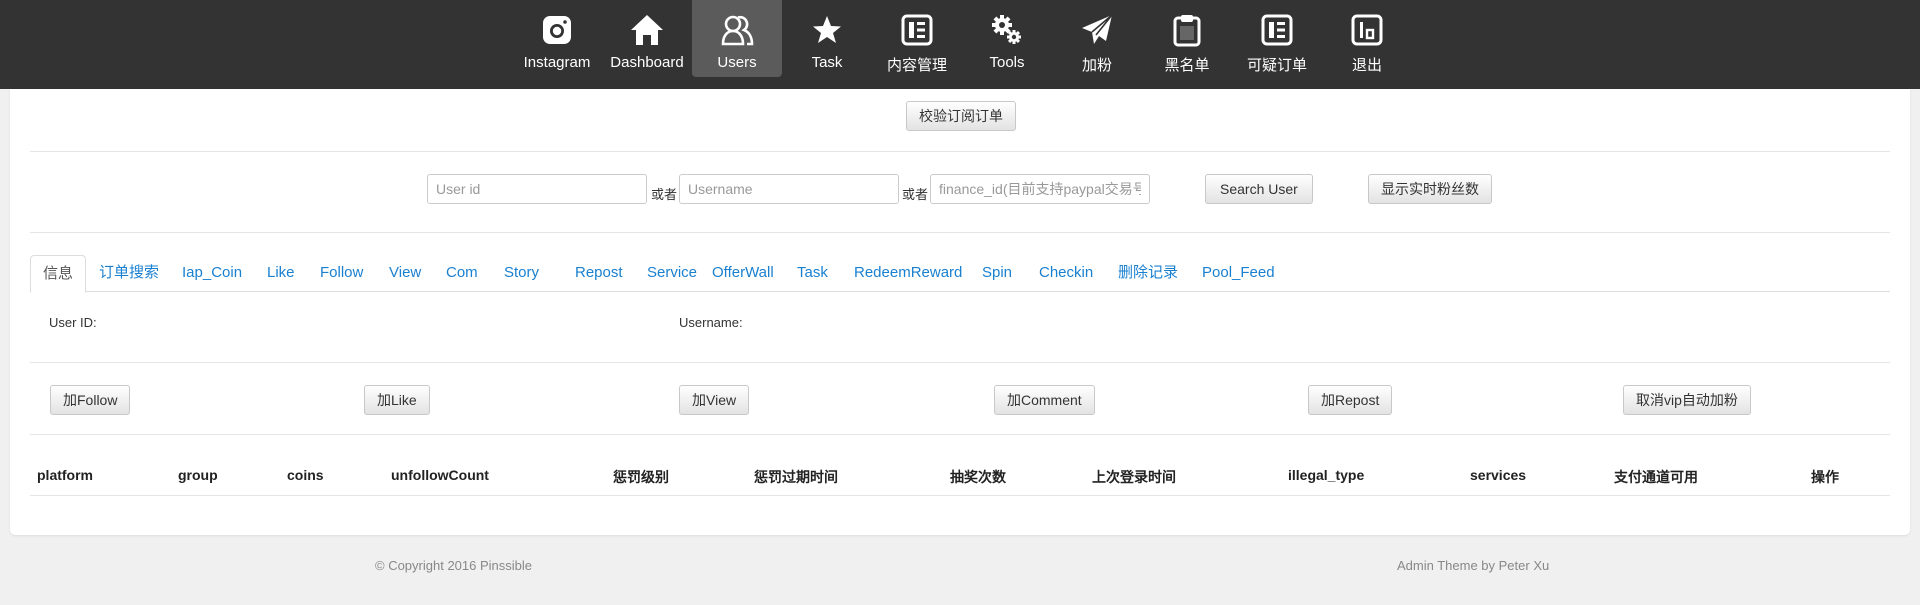 Image resolution: width=1920 pixels, height=605 pixels. Describe the element at coordinates (1367, 30) in the screenshot. I see `logout-icon` at that location.